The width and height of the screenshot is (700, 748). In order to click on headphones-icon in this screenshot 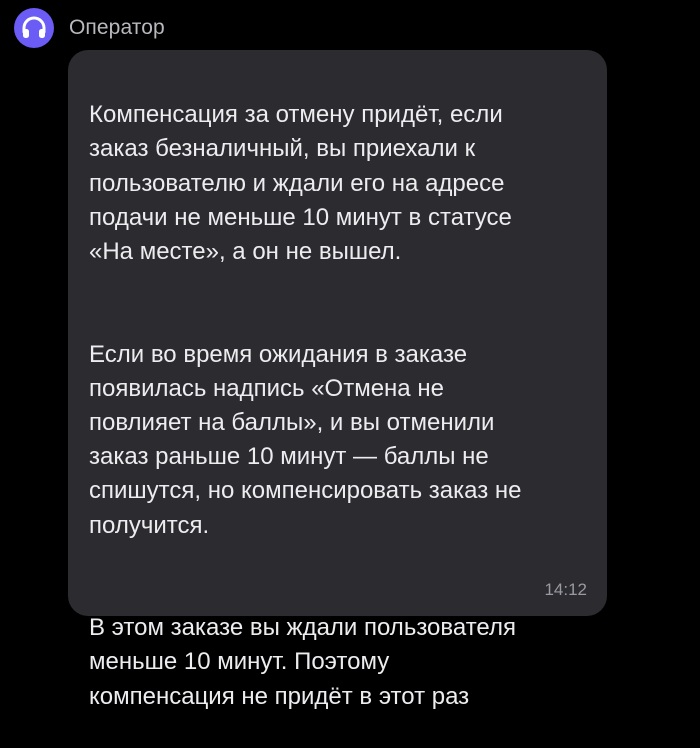, I will do `click(34, 27)`.